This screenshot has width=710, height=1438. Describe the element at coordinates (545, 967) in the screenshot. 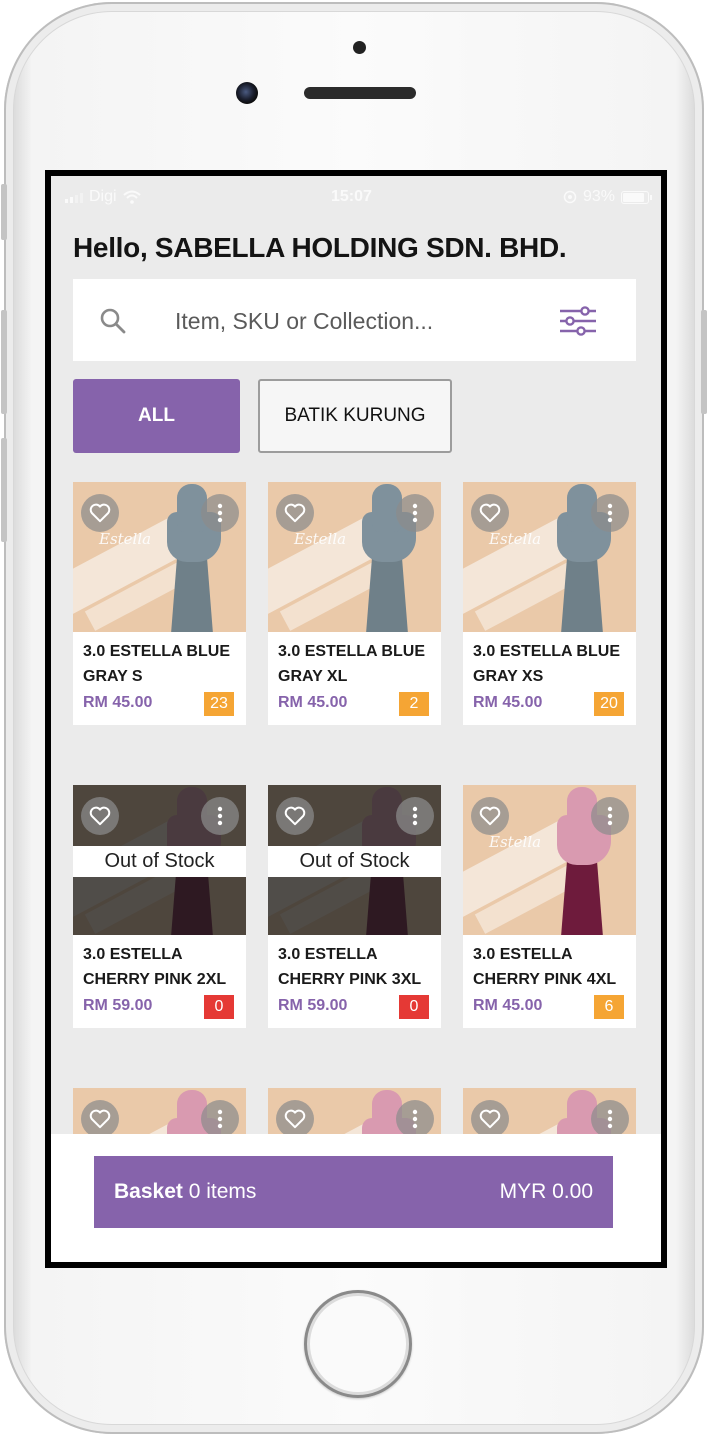

I see `product-name: 3.0 ESTELLA CHERRY PINK 4XL` at that location.